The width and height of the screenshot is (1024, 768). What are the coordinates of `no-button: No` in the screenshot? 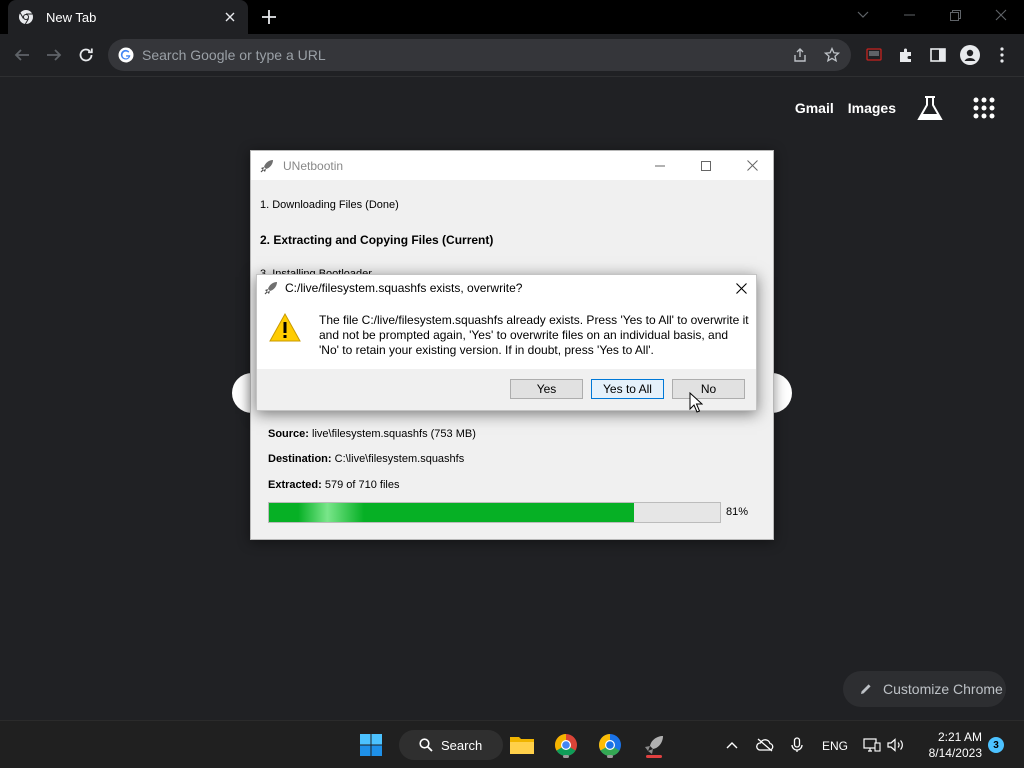 It's located at (708, 389).